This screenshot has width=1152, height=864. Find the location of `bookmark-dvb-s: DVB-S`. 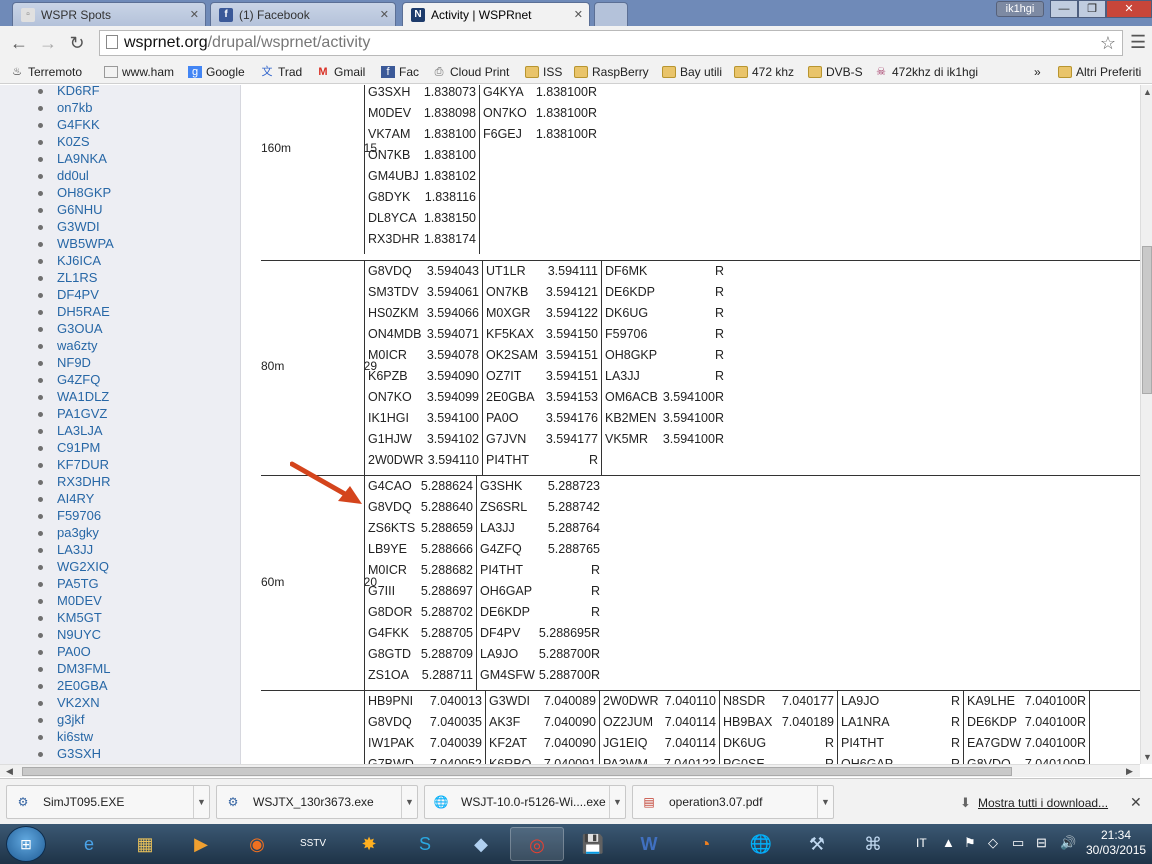

bookmark-dvb-s: DVB-S is located at coordinates (835, 72).